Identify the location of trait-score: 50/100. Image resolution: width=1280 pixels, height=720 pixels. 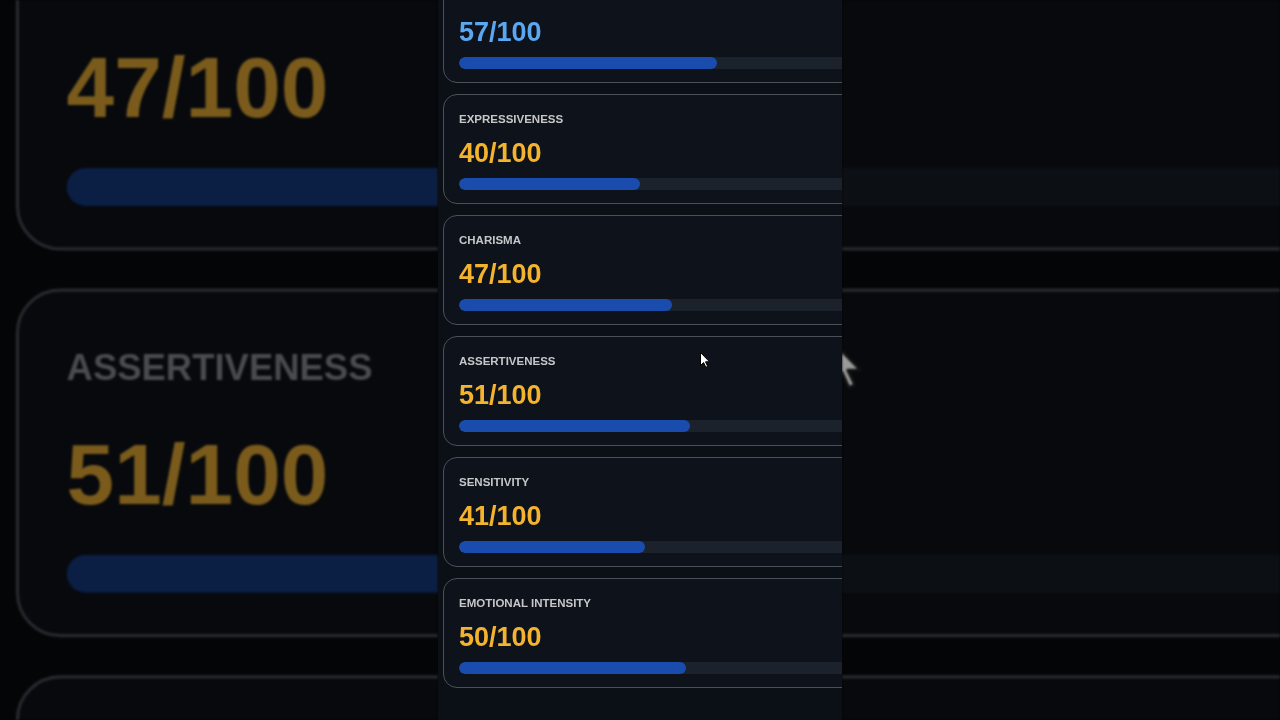
(500, 637).